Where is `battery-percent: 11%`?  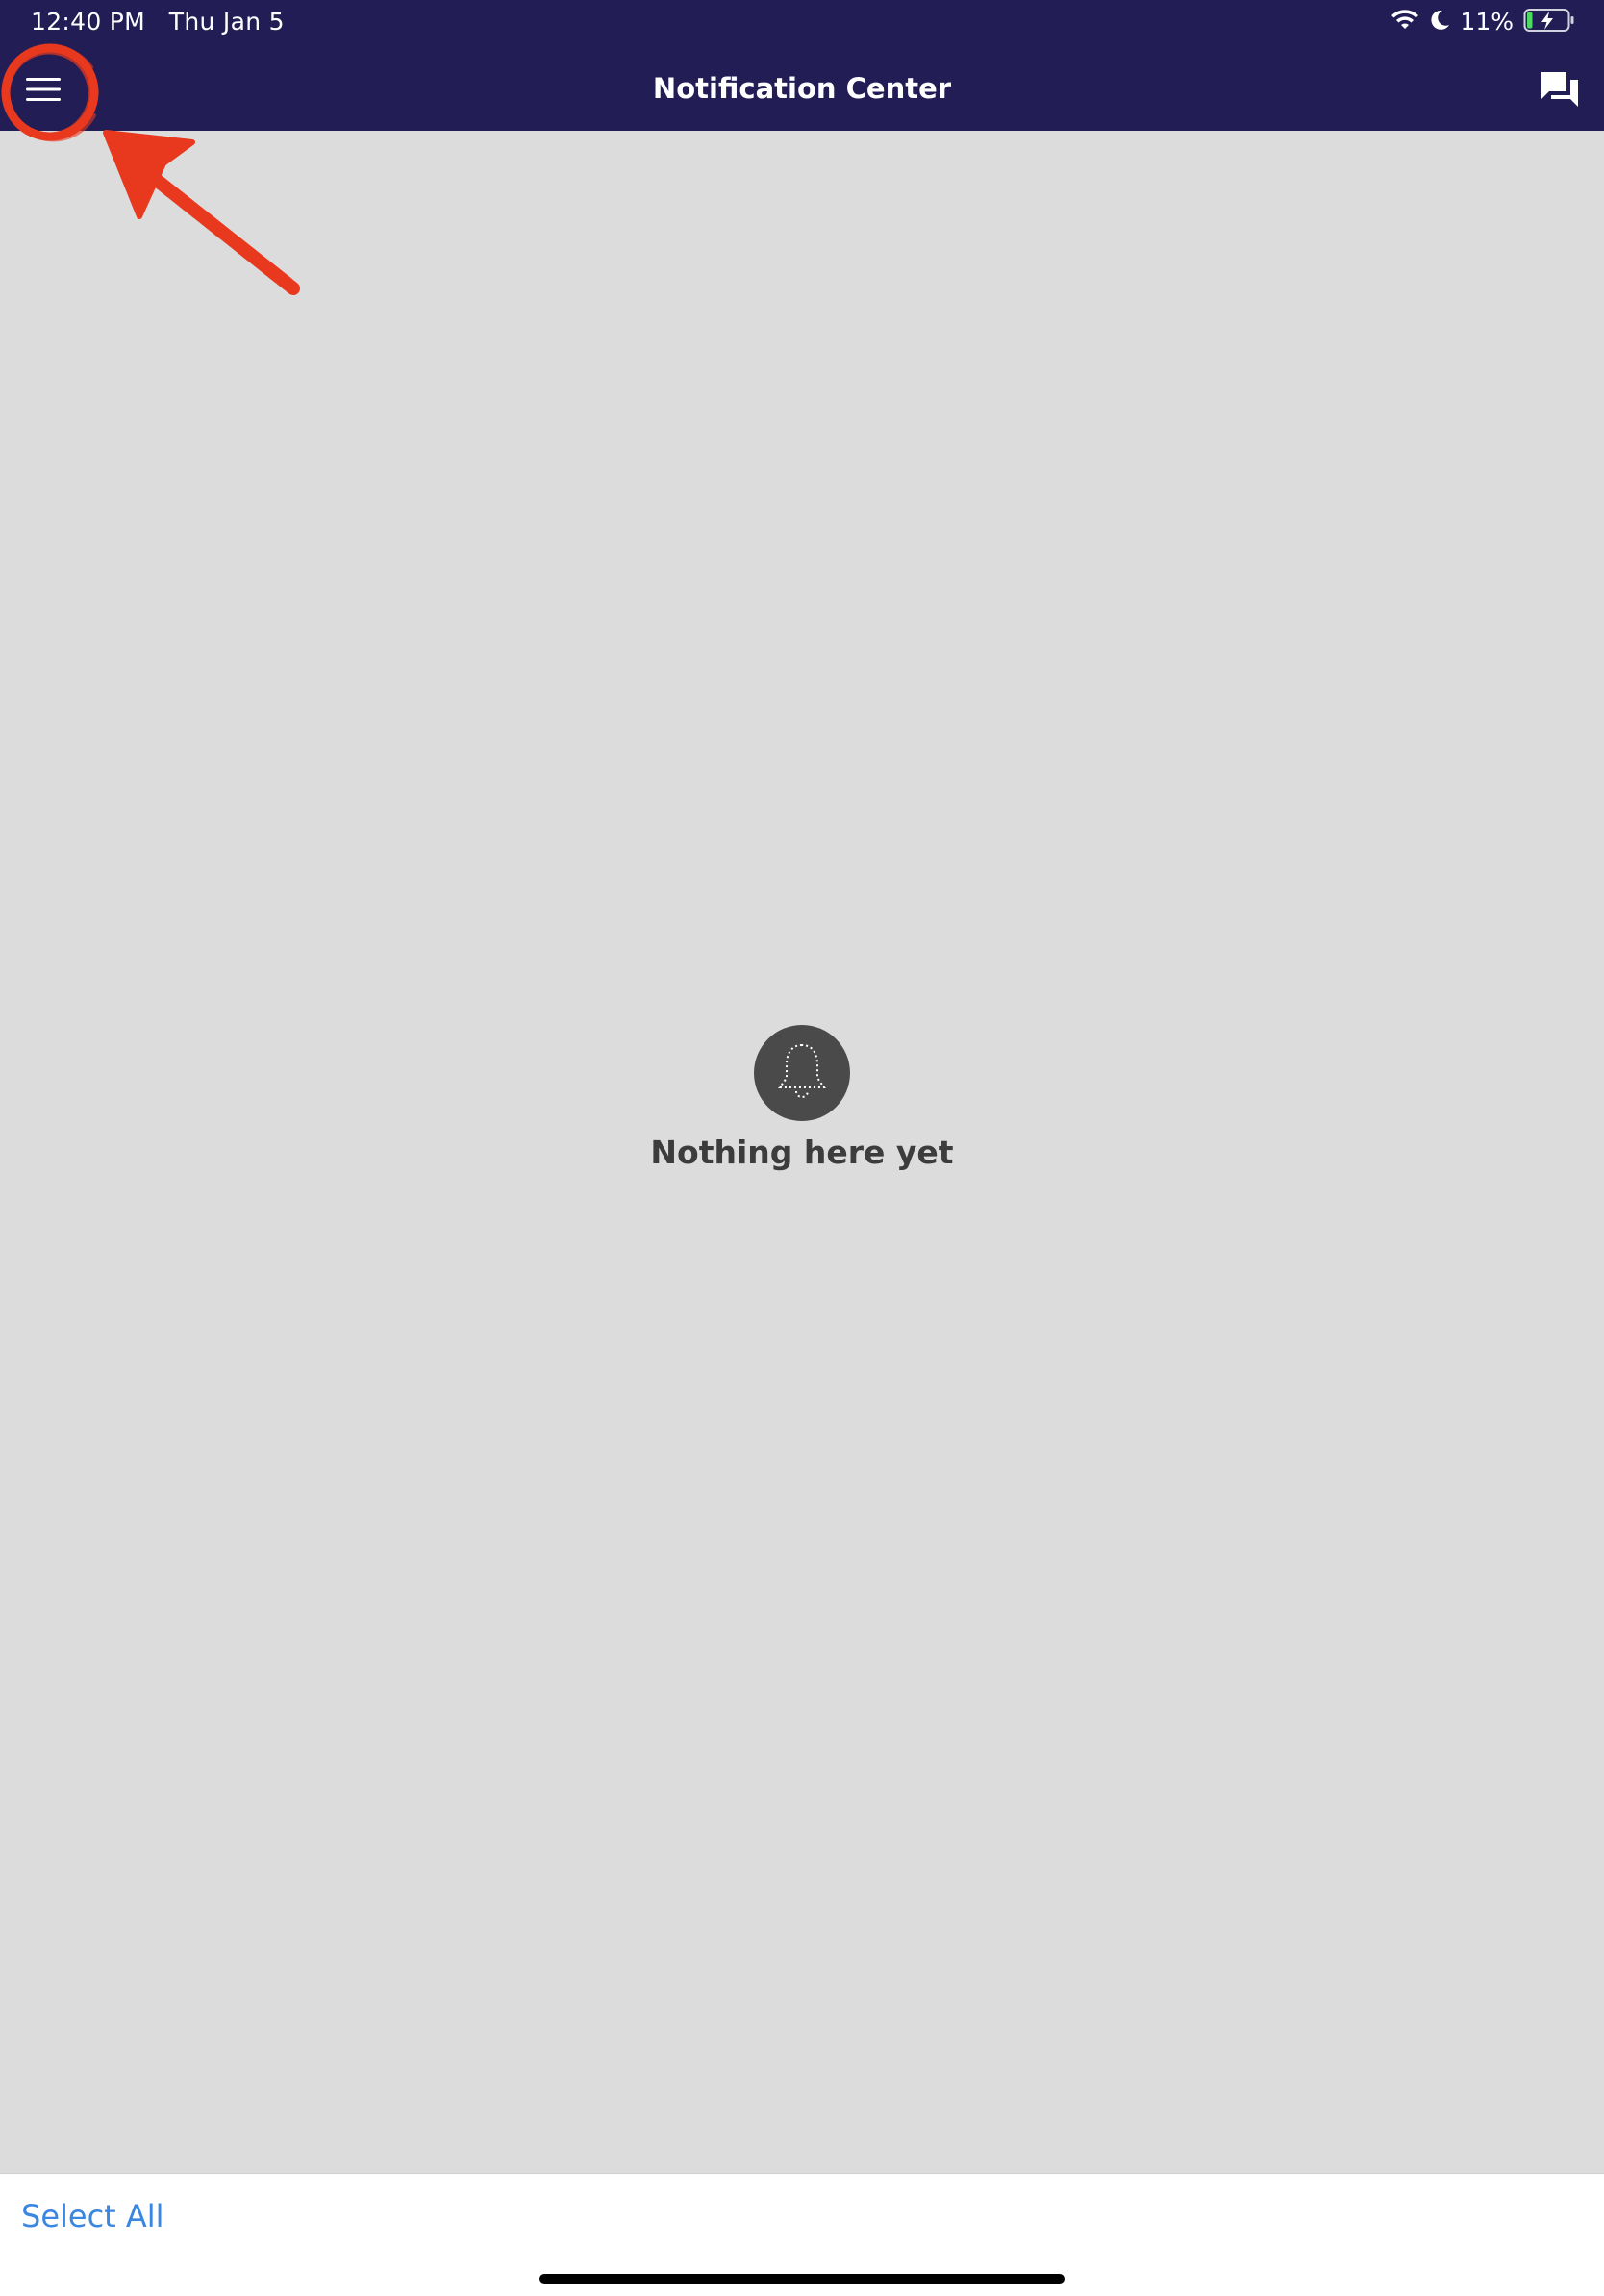
battery-percent: 11% is located at coordinates (1487, 22).